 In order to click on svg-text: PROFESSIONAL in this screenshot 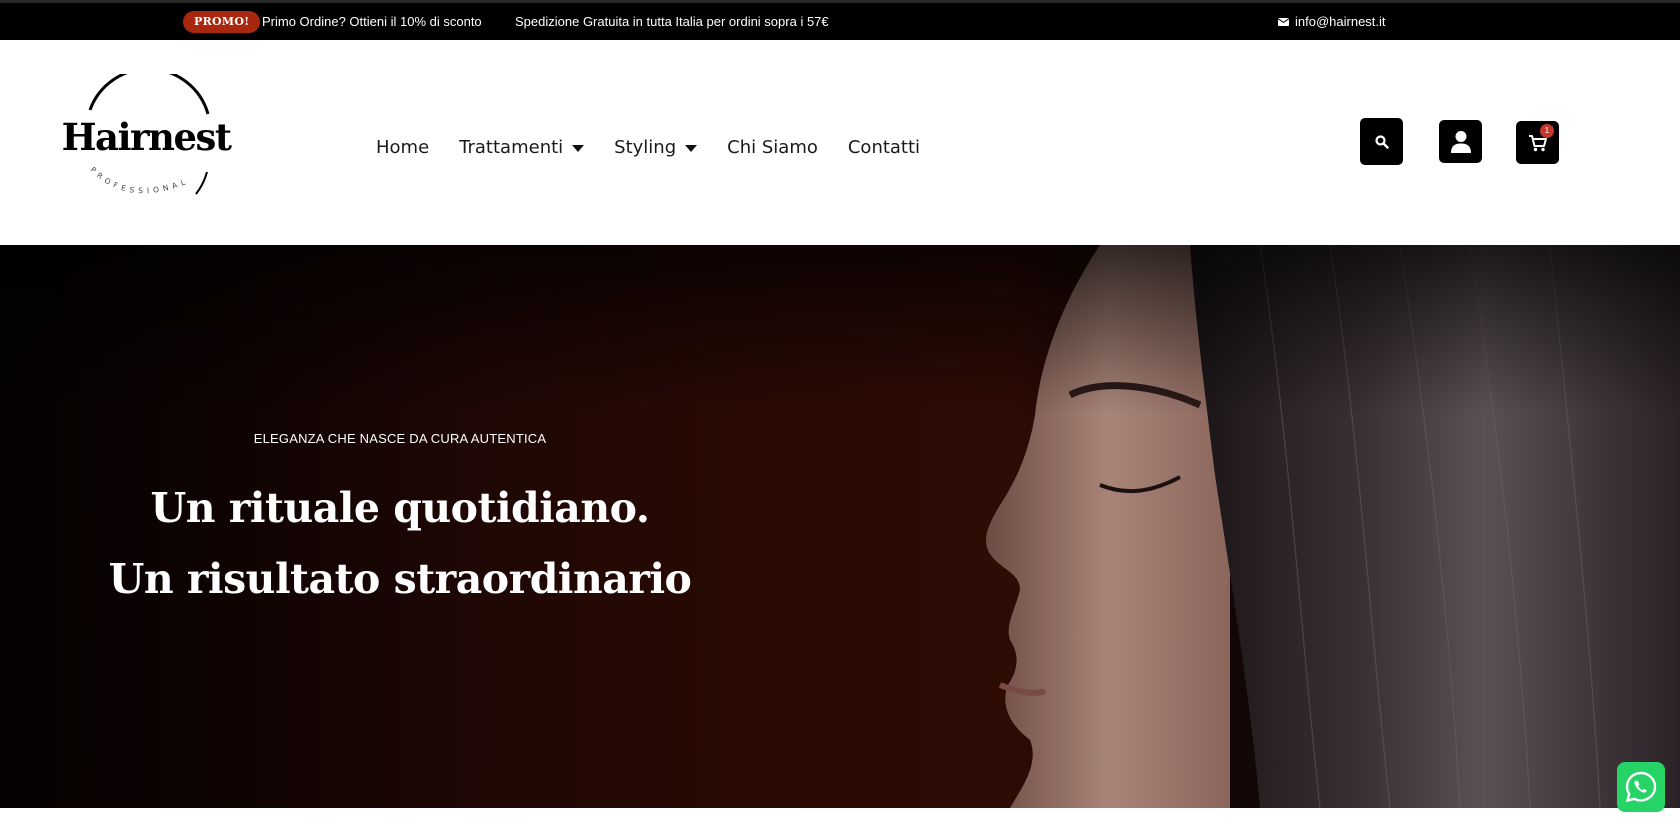, I will do `click(140, 180)`.